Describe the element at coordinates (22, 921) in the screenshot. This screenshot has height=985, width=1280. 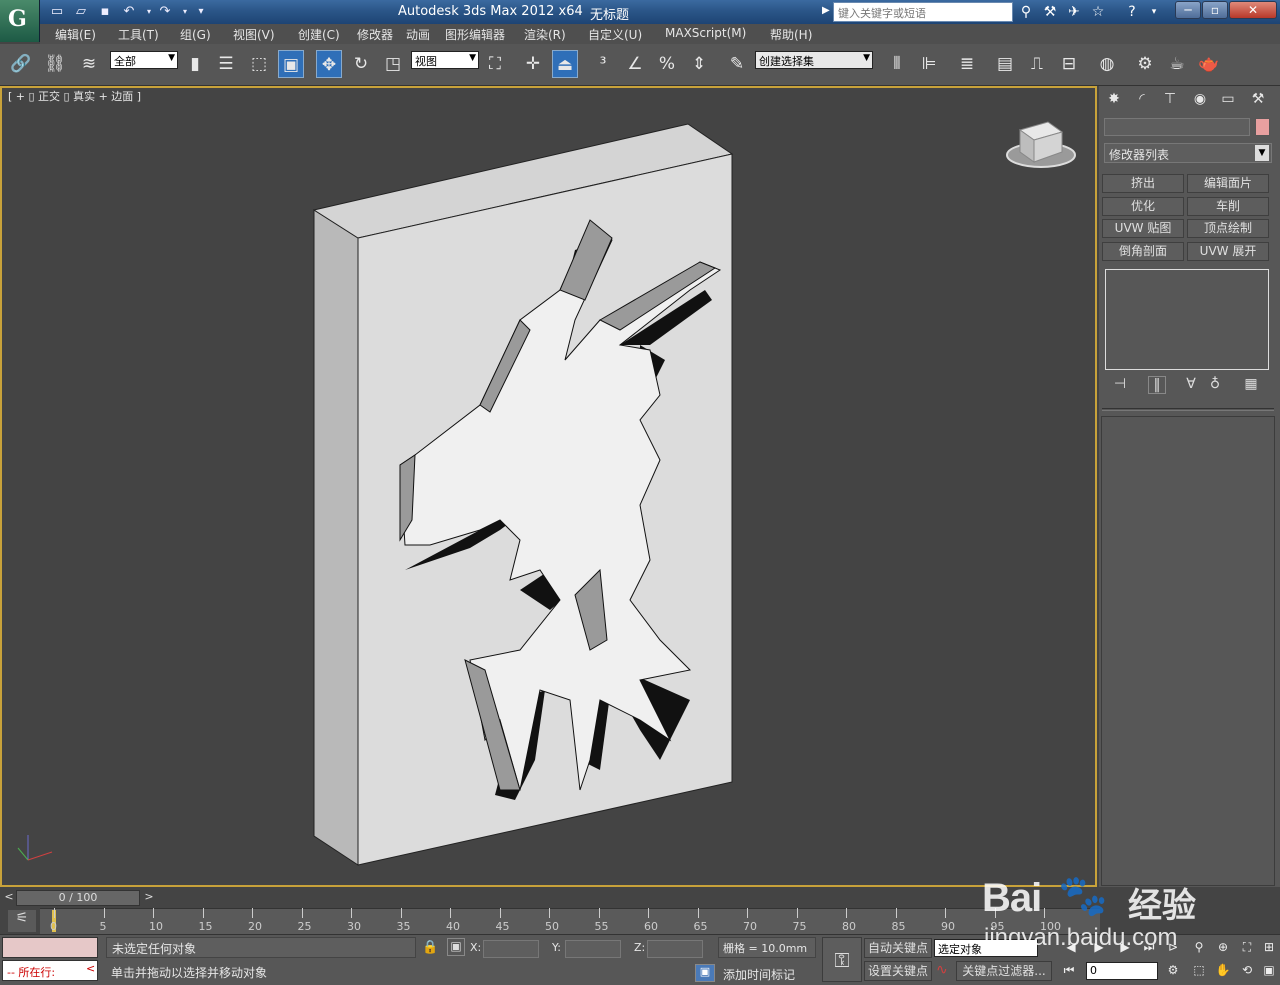
I see `track-bar-menu-icon: ⚟` at that location.